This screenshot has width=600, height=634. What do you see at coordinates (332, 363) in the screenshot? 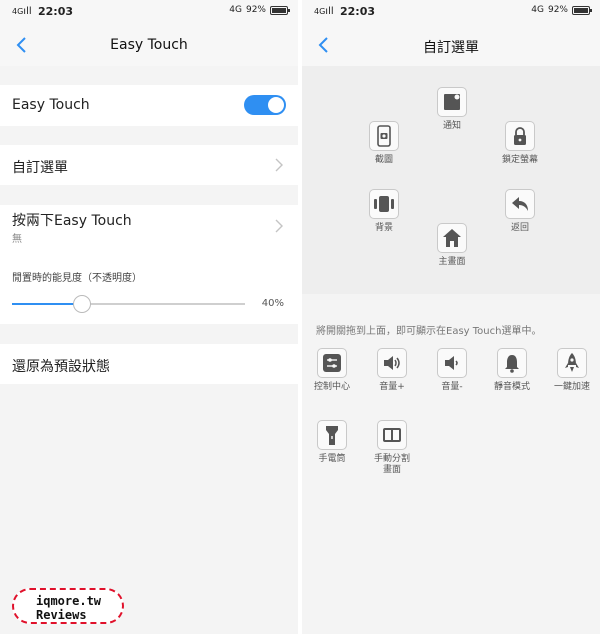
I see `control-center-icon` at bounding box center [332, 363].